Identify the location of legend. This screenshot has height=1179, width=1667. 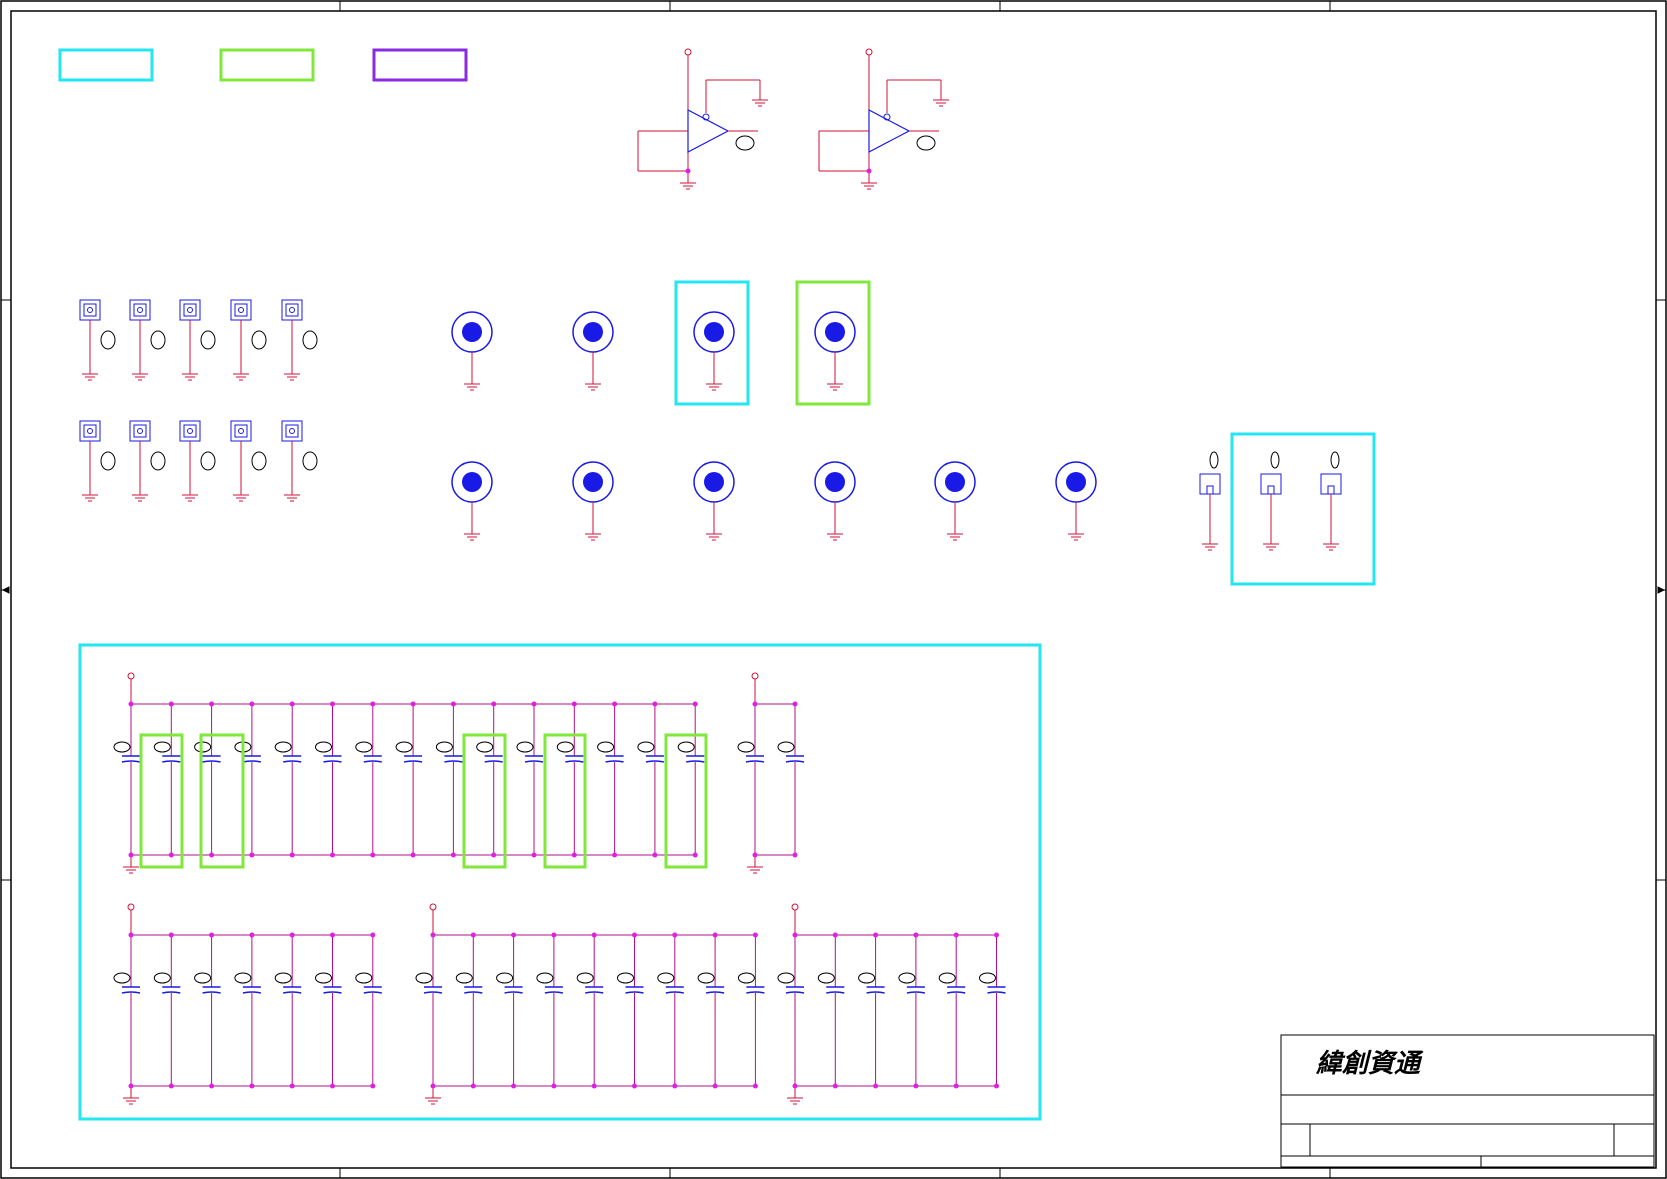
(263, 65).